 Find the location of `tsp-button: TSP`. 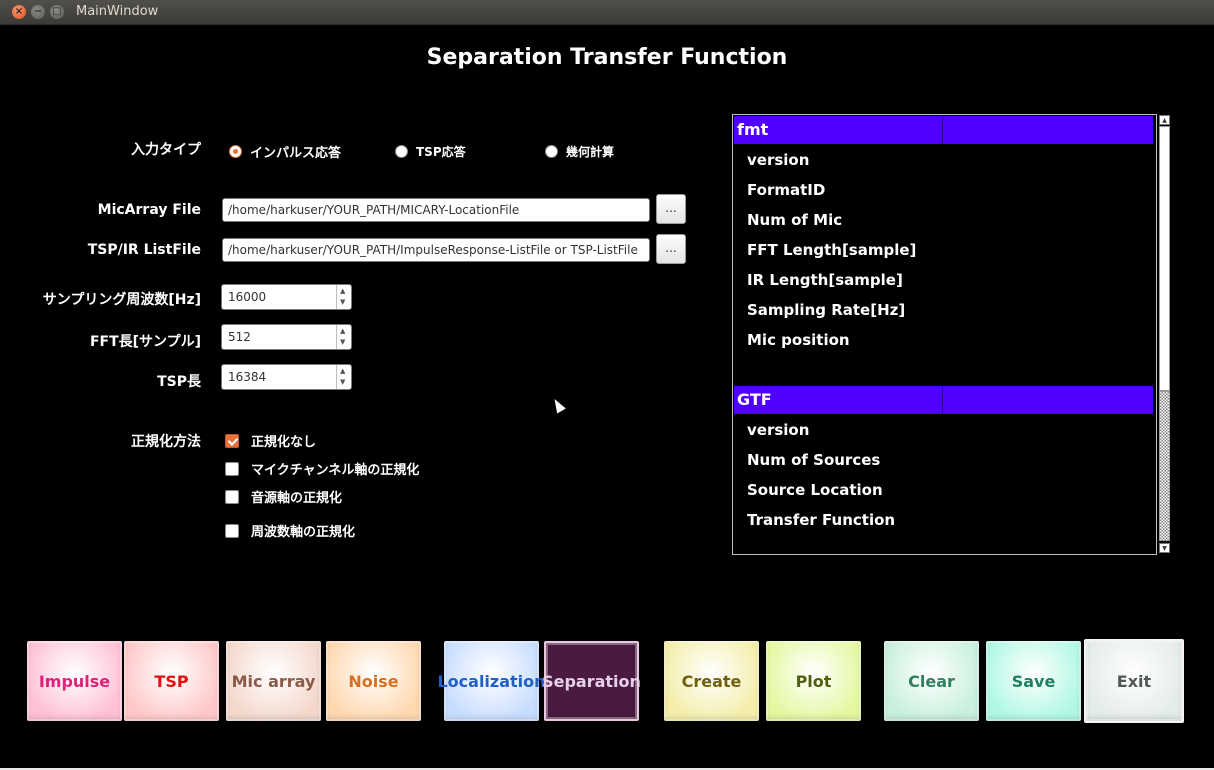

tsp-button: TSP is located at coordinates (171, 681).